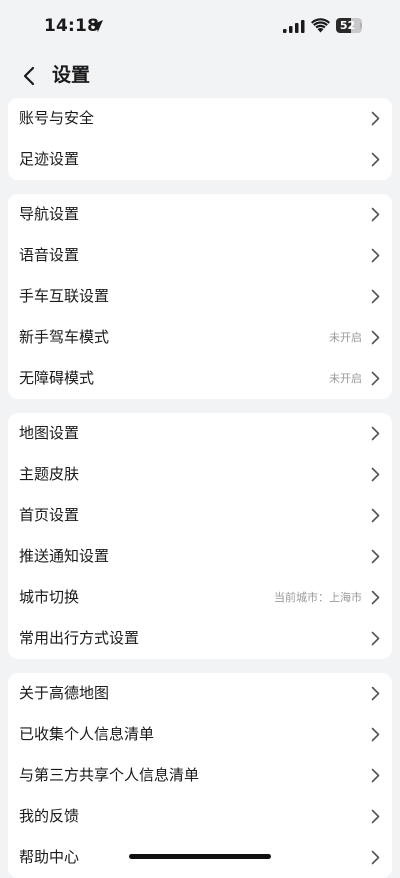  Describe the element at coordinates (200, 378) in the screenshot. I see `settings-item-accessibility: 无障碍模式 未开启` at that location.